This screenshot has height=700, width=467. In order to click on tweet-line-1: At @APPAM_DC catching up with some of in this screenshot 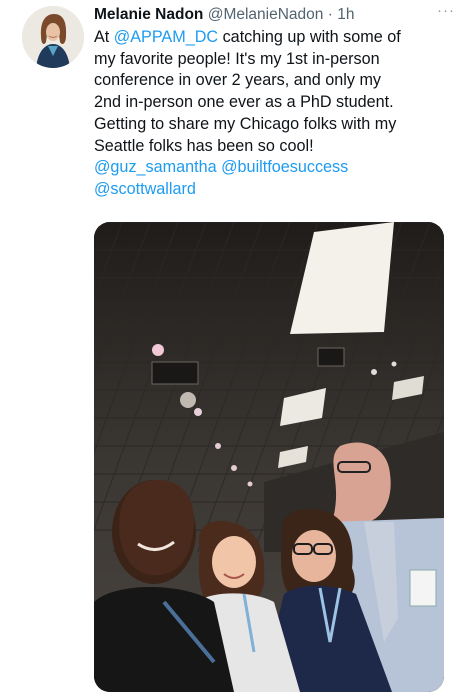, I will do `click(274, 38)`.